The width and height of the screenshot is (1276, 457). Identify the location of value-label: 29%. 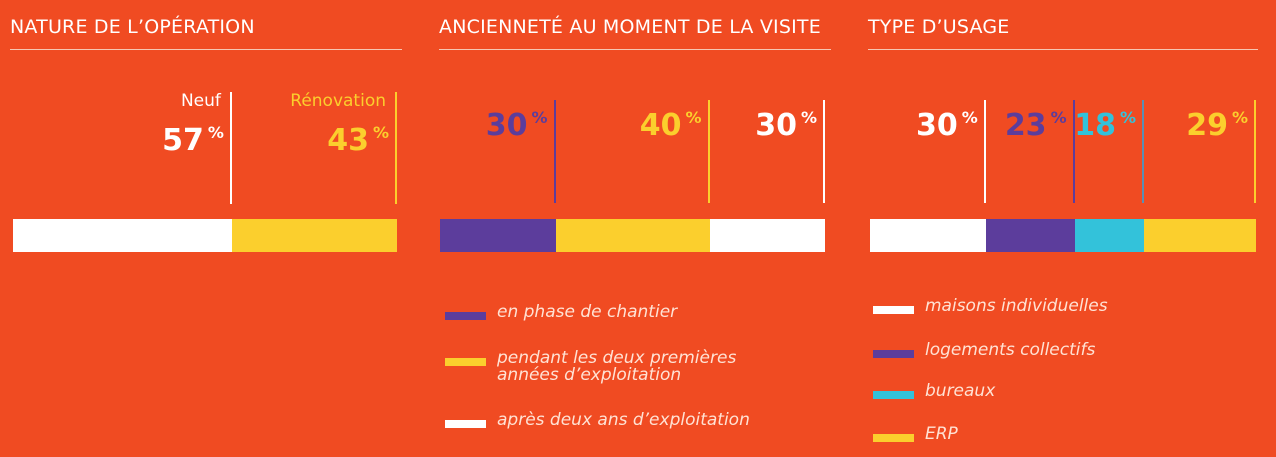
(1217, 122).